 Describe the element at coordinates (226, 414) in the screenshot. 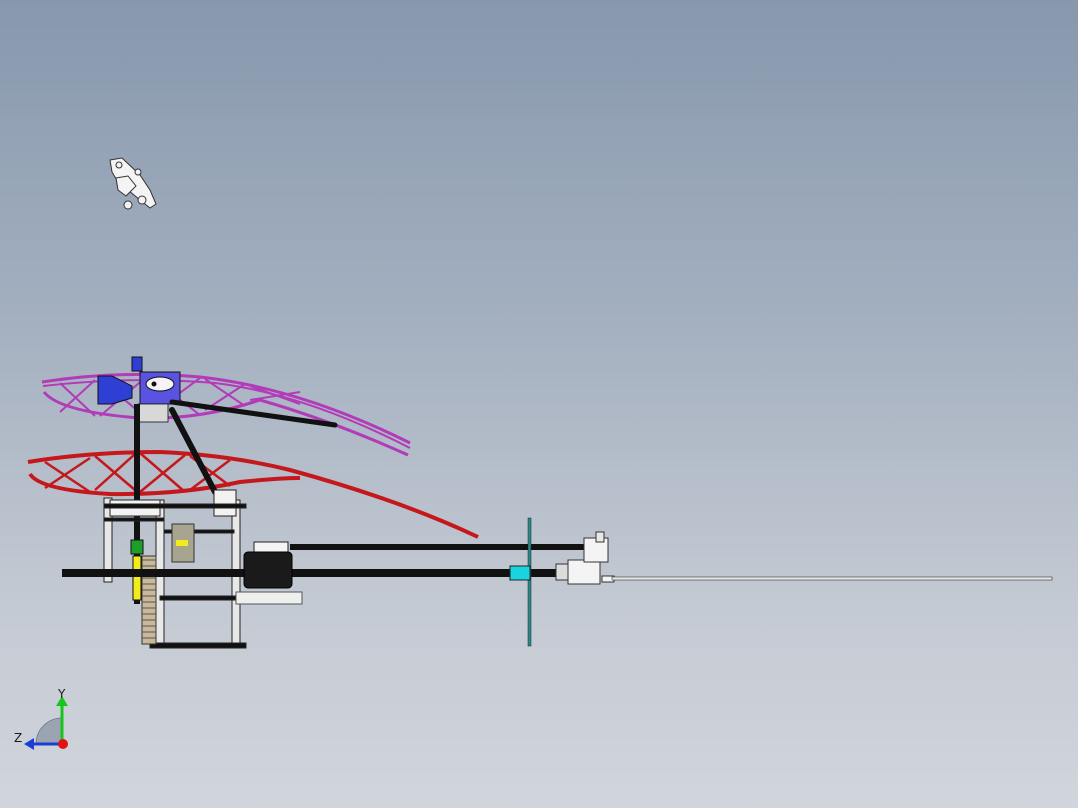

I see `upper-rotor-blade` at that location.